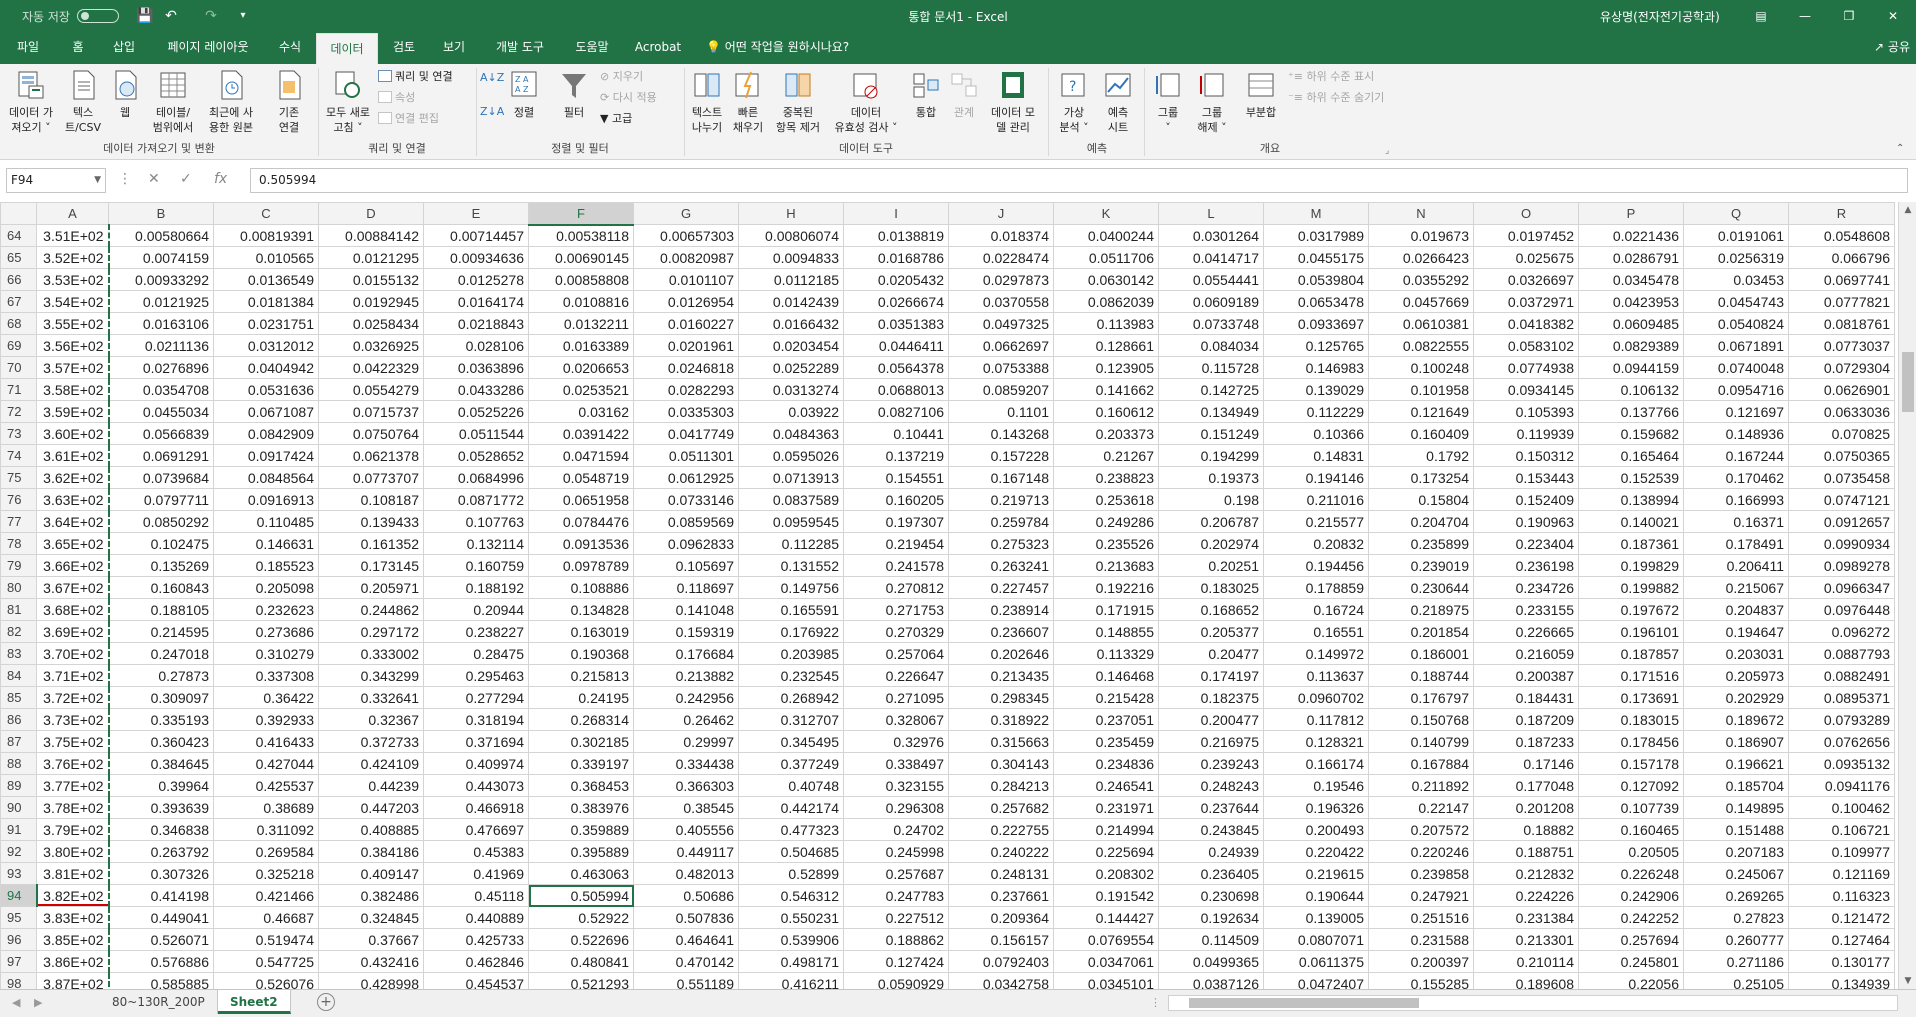 The height and width of the screenshot is (1017, 1916). I want to click on consolidate-button: 통합, so click(926, 94).